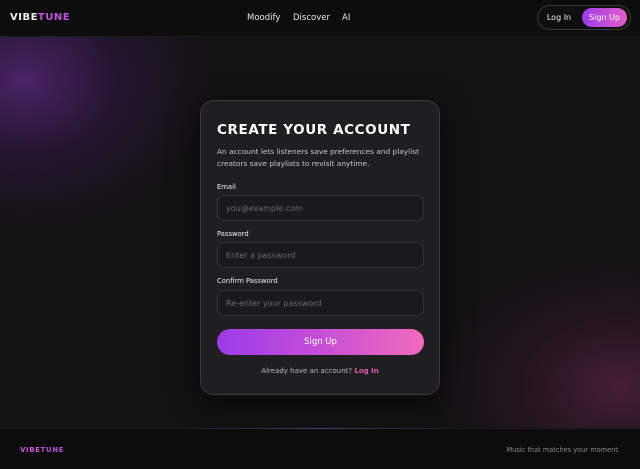 The width and height of the screenshot is (640, 469). Describe the element at coordinates (52, 450) in the screenshot. I see `footer-logo-text-tune: TUNE` at that location.